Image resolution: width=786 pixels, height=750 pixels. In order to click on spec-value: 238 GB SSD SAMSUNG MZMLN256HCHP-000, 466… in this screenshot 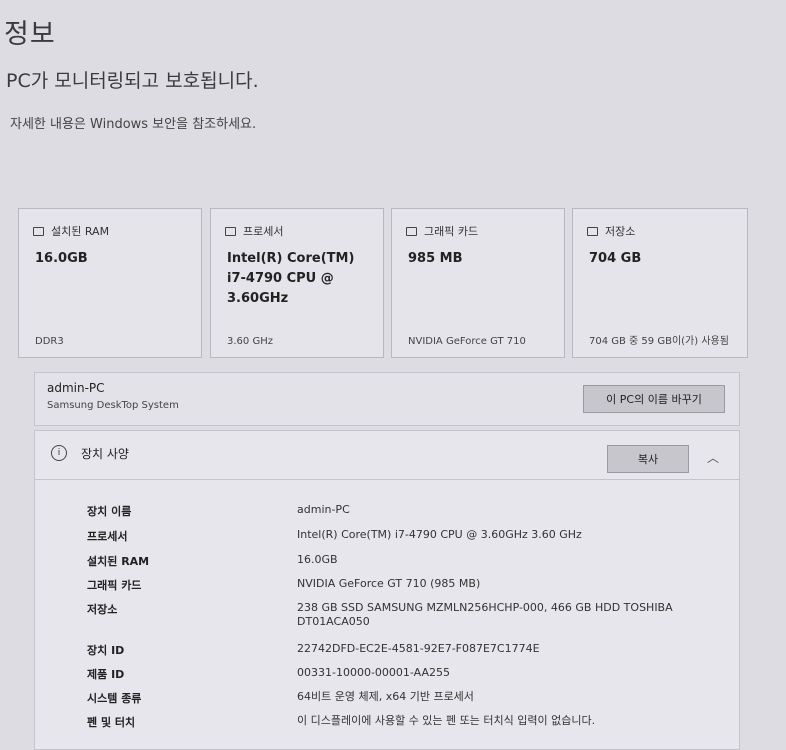, I will do `click(485, 614)`.